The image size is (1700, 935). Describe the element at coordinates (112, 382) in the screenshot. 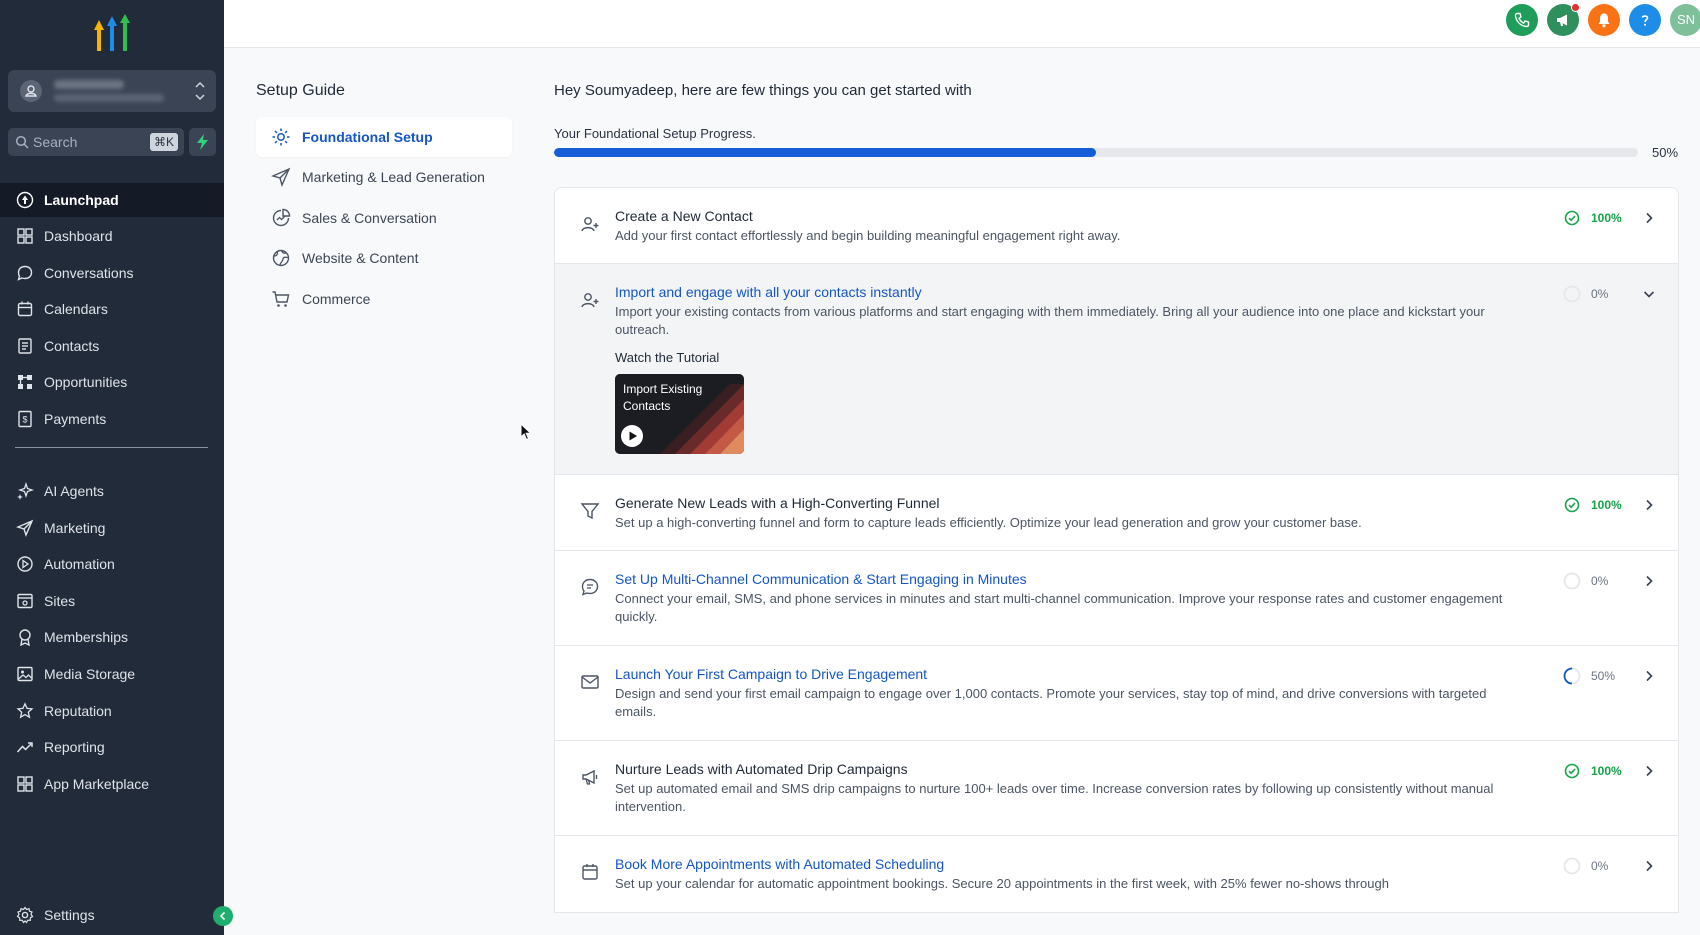

I see `sidebar-item-opportunities: Opportunities` at that location.